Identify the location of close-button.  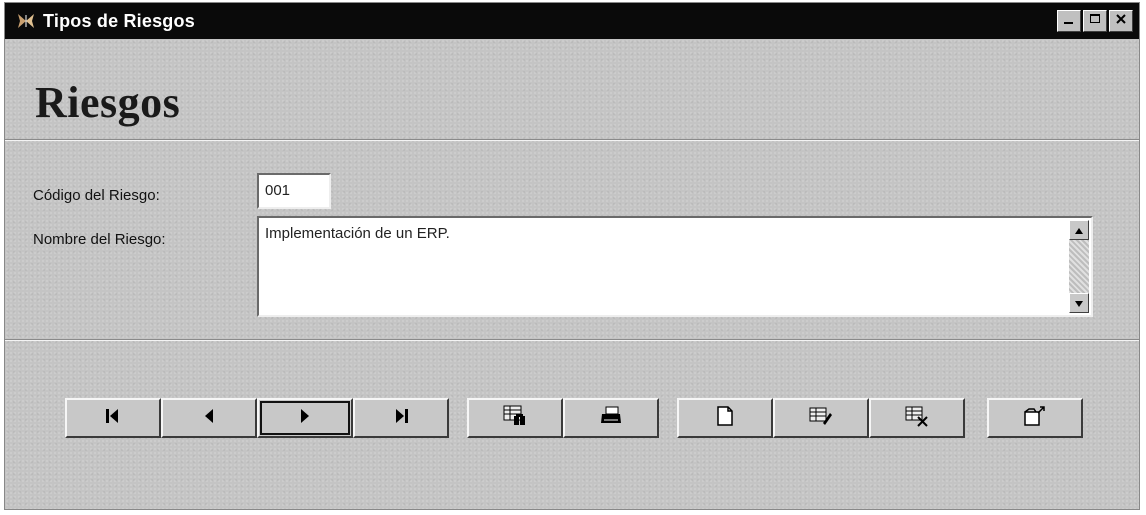
(1121, 21).